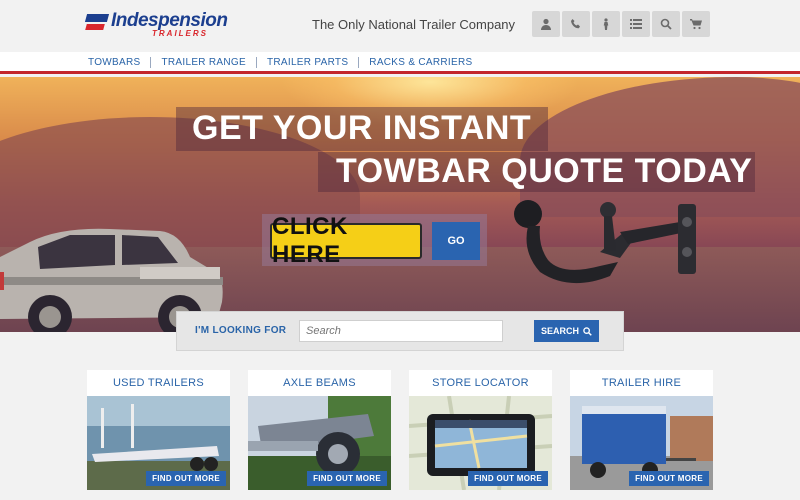 This screenshot has width=800, height=500. I want to click on logo-subtext: TRAILERS, so click(180, 33).